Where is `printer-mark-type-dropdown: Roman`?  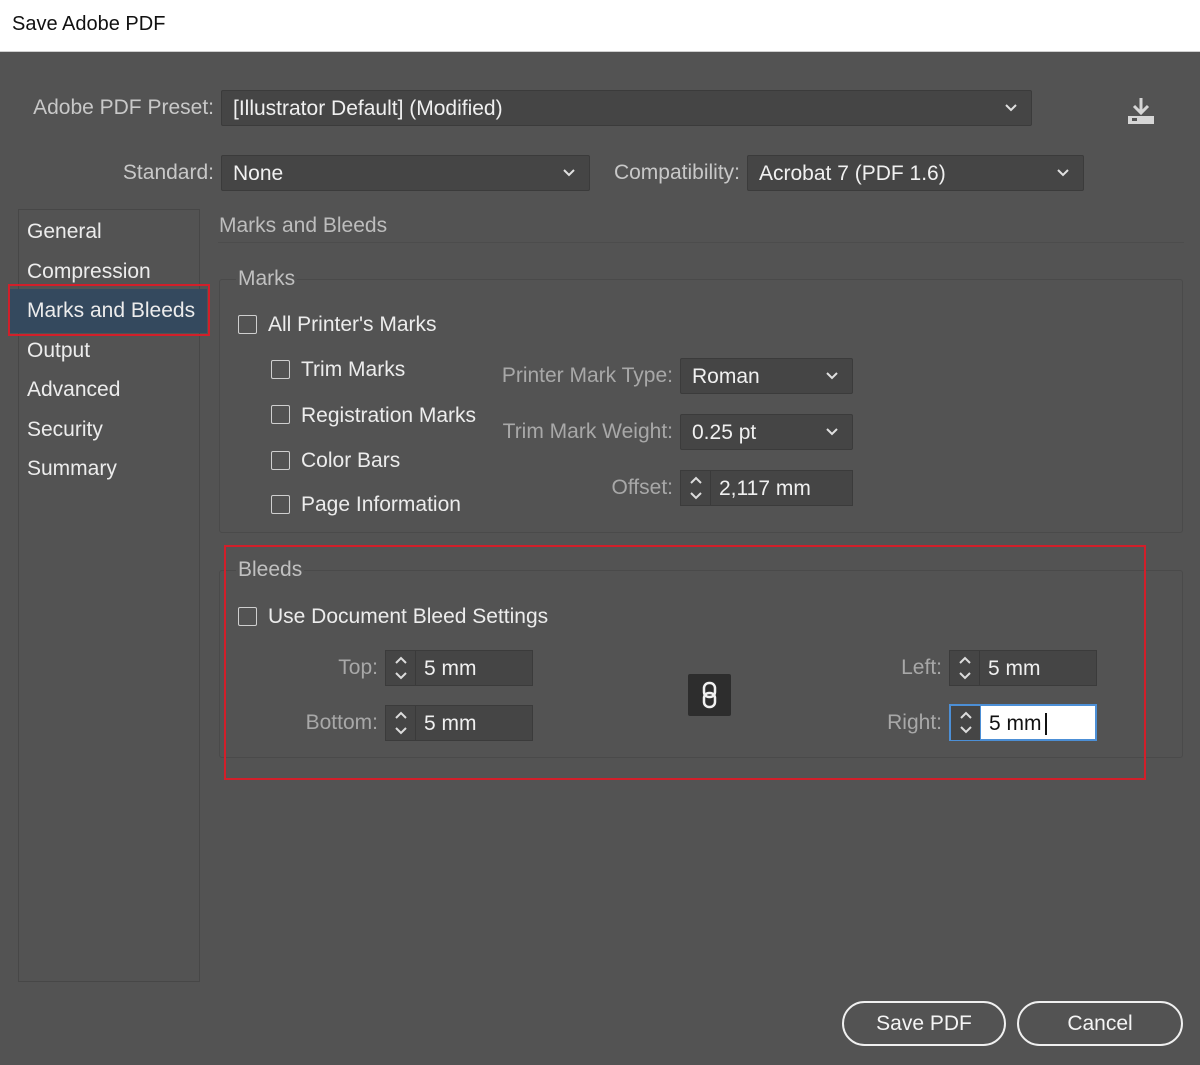 printer-mark-type-dropdown: Roman is located at coordinates (766, 376).